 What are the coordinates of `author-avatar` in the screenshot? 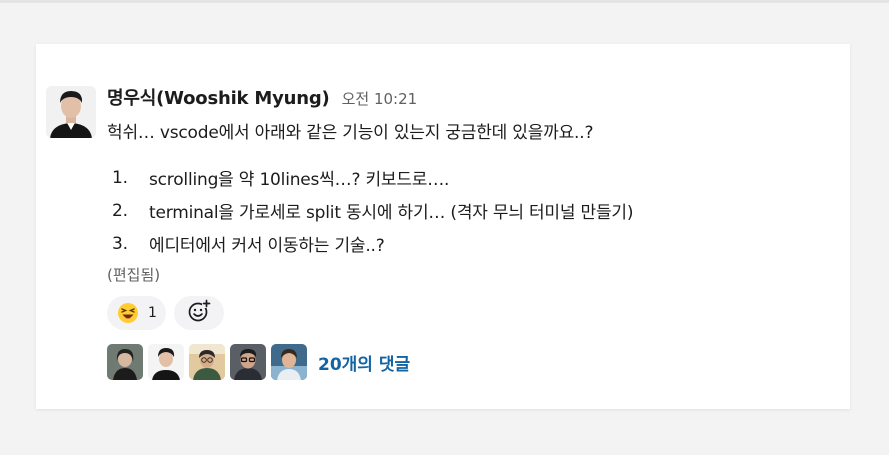 It's located at (71, 112).